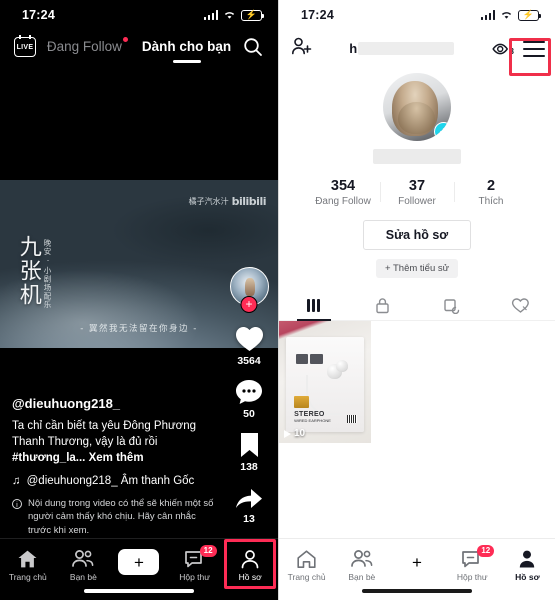 The width and height of the screenshot is (555, 600). I want to click on bilibili-watermark: 橘子汽水汁 bilibili, so click(227, 201).